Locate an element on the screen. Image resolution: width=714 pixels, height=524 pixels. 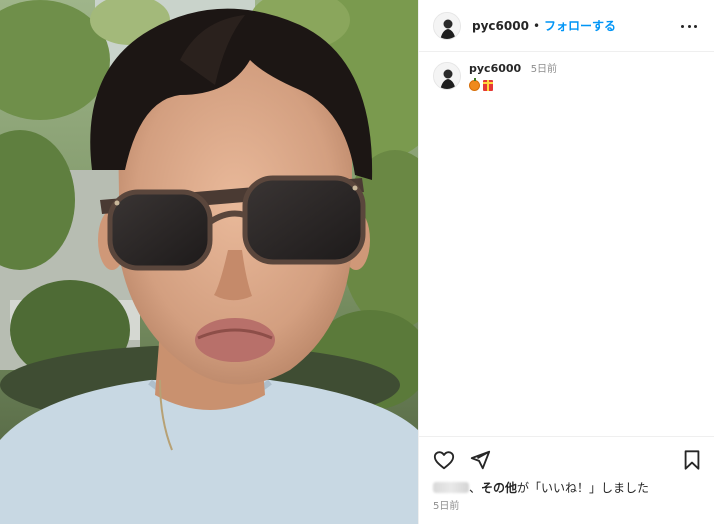
caption-avatar is located at coordinates (447, 76).